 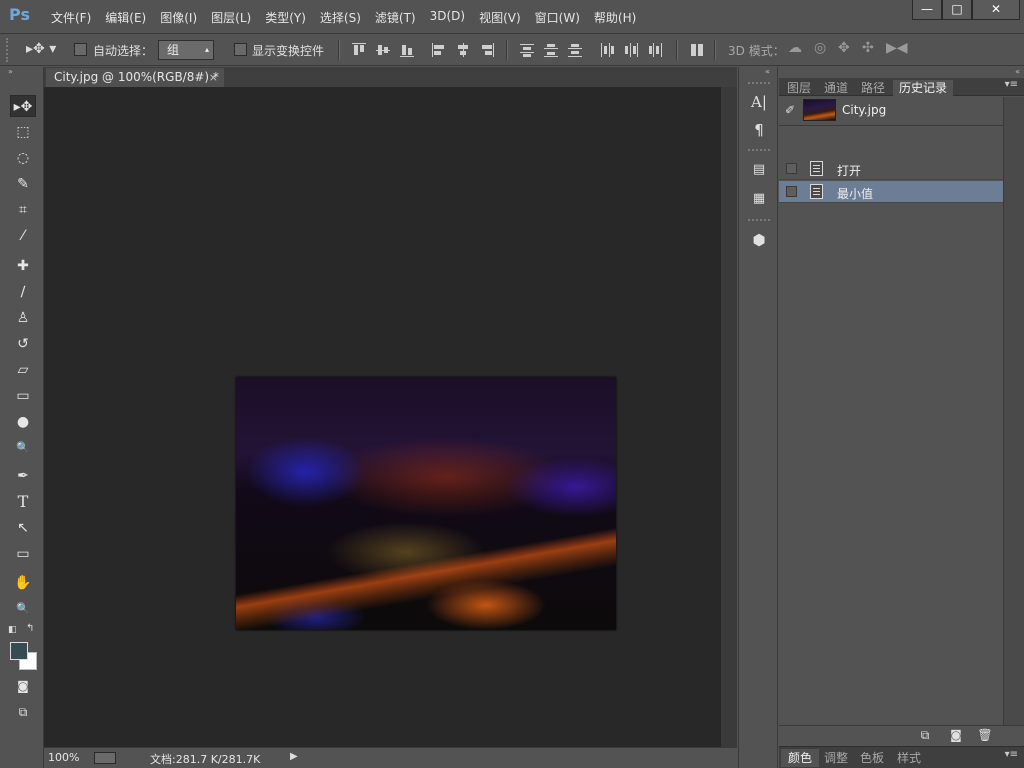 What do you see at coordinates (795, 48) in the screenshot?
I see `3d-rotate-icon: ☁` at bounding box center [795, 48].